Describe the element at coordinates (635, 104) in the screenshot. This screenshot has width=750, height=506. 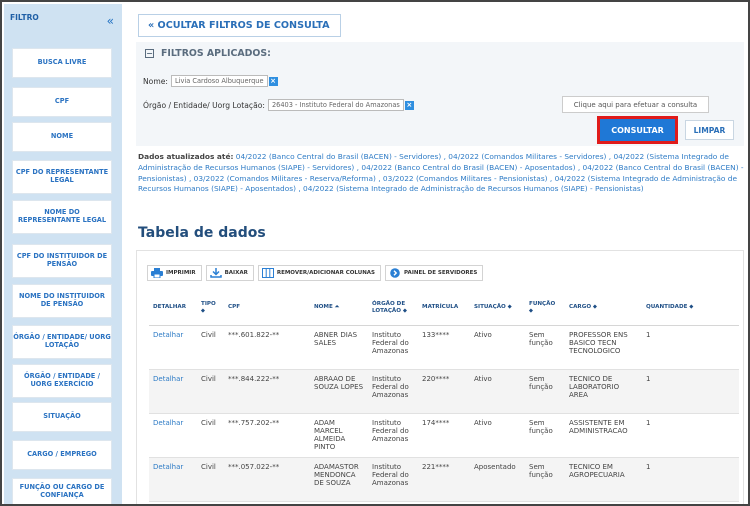
I see `consult-hint: Clique aqui para efetuar a consulta` at that location.